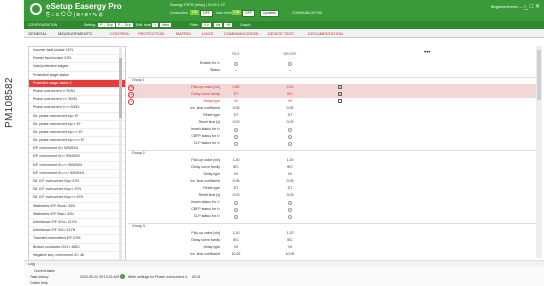 The width and height of the screenshot is (544, 286). What do you see at coordinates (290, 160) in the screenshot?
I see `device-value: 1.20` at bounding box center [290, 160].